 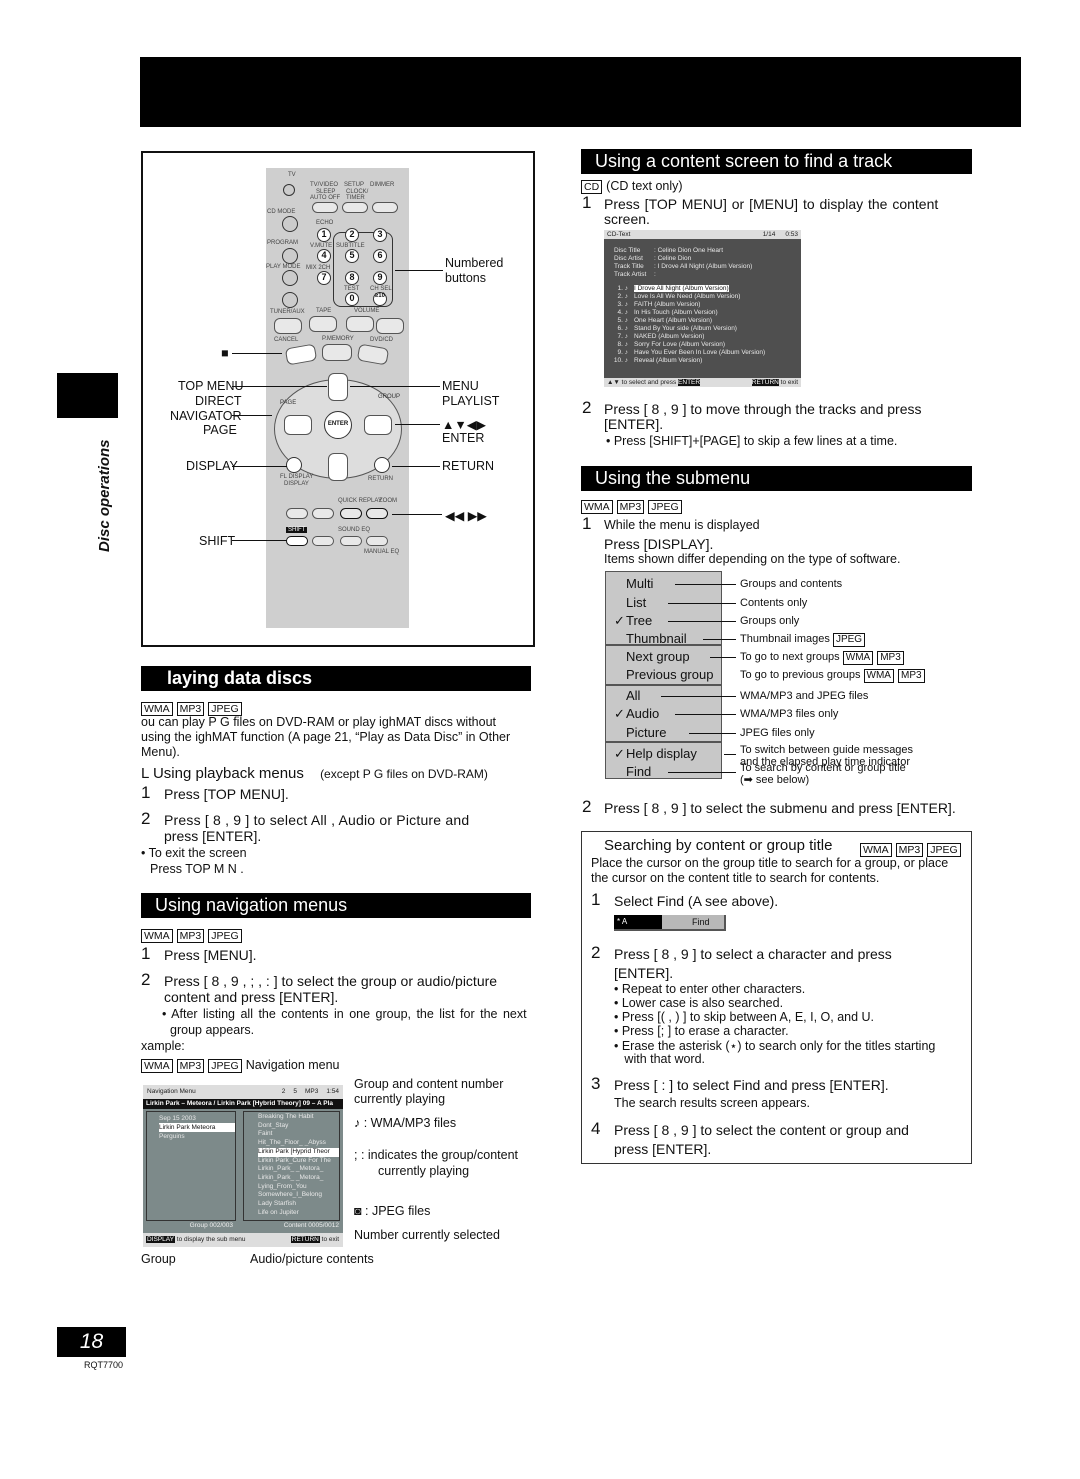 I want to click on manual-eq-button, so click(x=377, y=541).